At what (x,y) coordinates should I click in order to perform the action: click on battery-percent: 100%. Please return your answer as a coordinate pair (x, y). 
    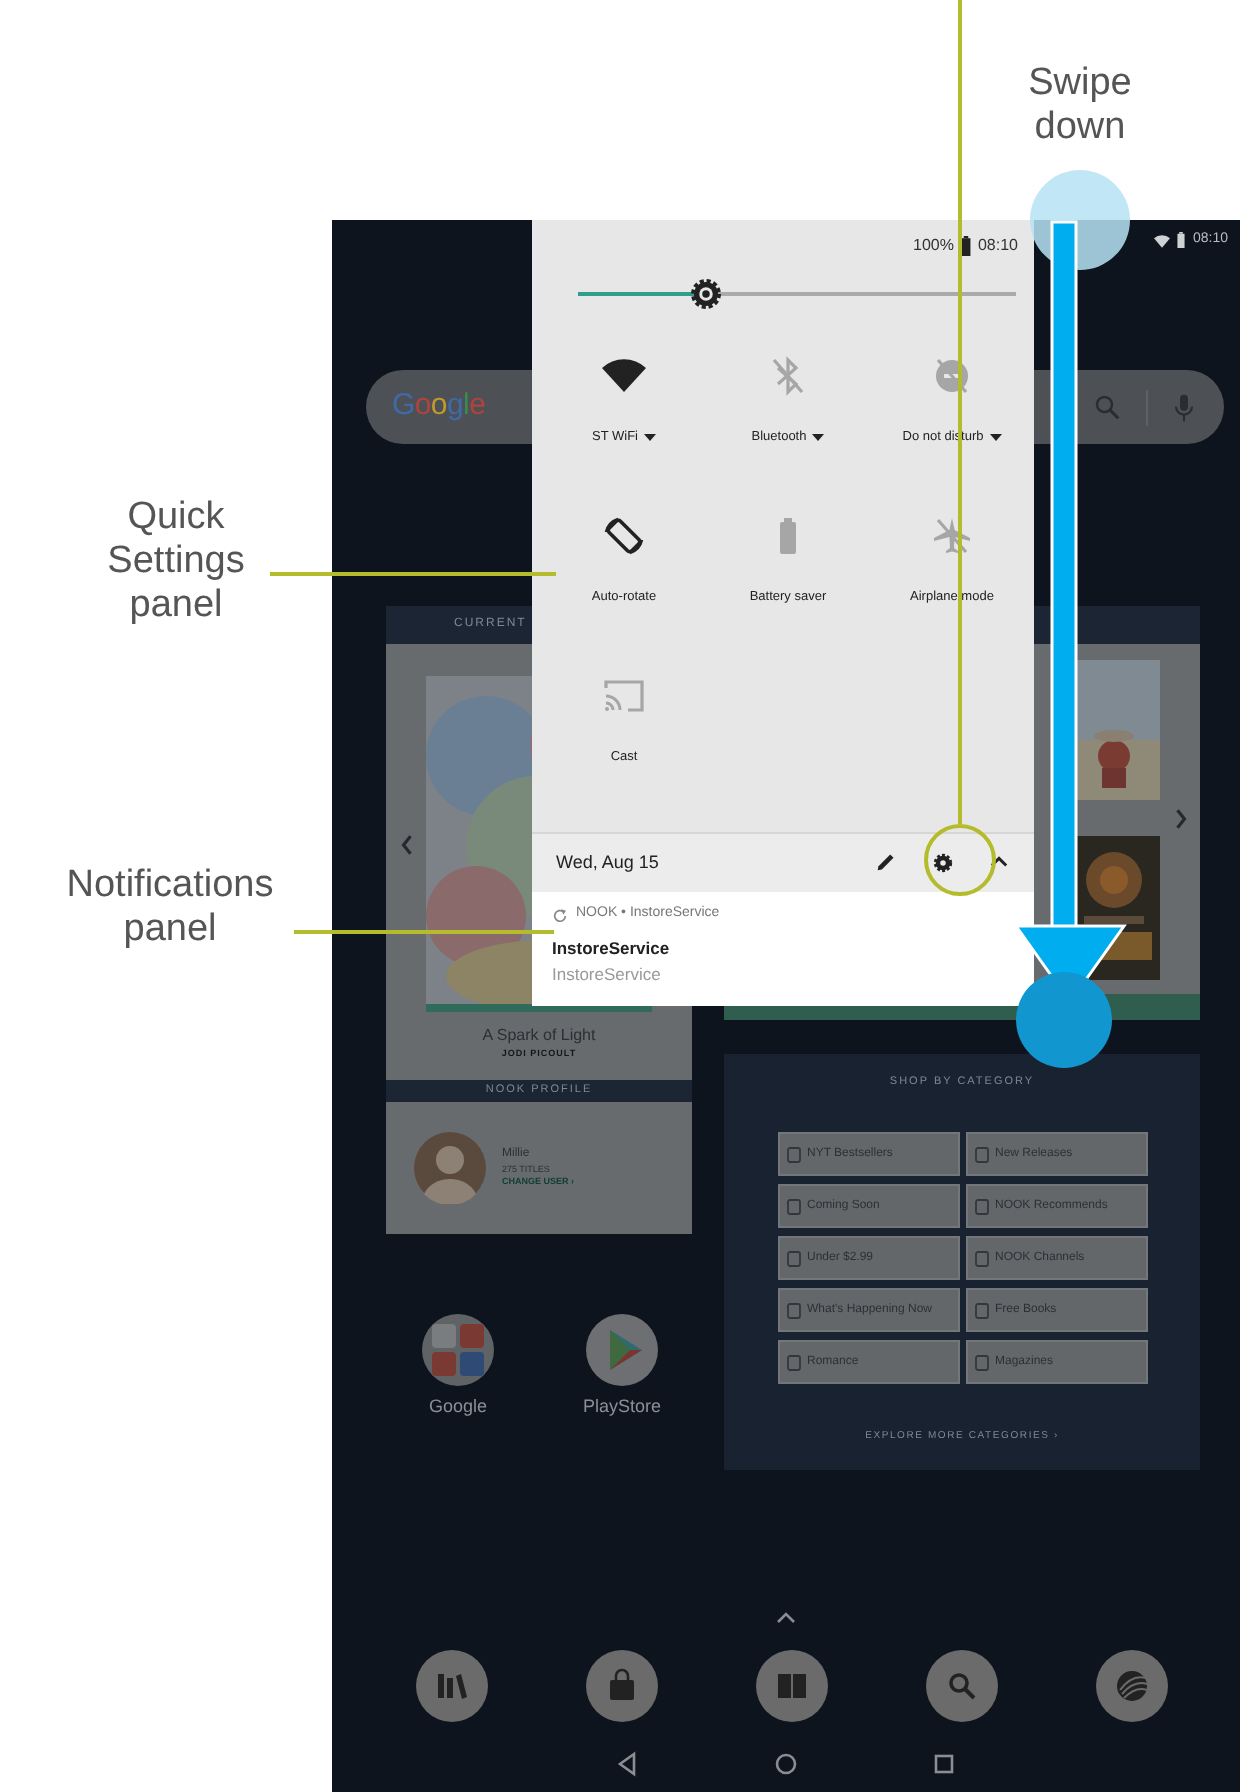
    Looking at the image, I should click on (933, 245).